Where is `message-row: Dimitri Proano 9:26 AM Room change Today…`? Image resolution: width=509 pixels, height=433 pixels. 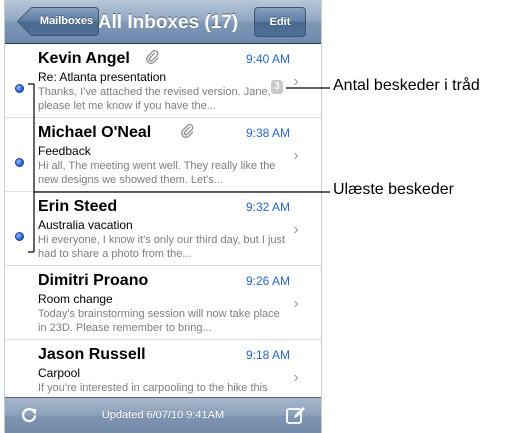
message-row: Dimitri Proano 9:26 AM Room change Today… is located at coordinates (163, 303).